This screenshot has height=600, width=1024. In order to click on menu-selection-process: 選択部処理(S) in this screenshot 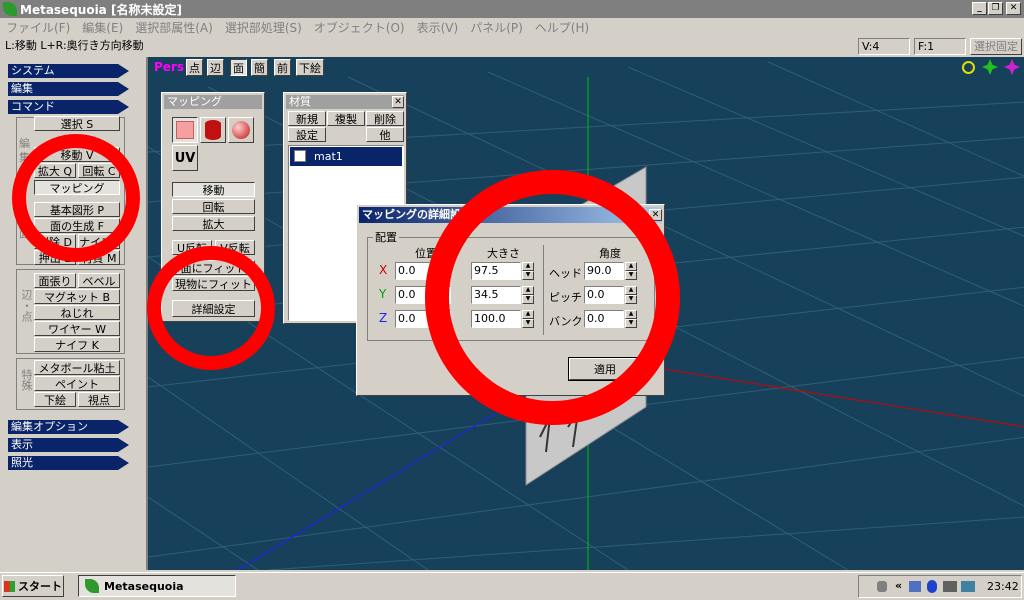, I will do `click(263, 27)`.